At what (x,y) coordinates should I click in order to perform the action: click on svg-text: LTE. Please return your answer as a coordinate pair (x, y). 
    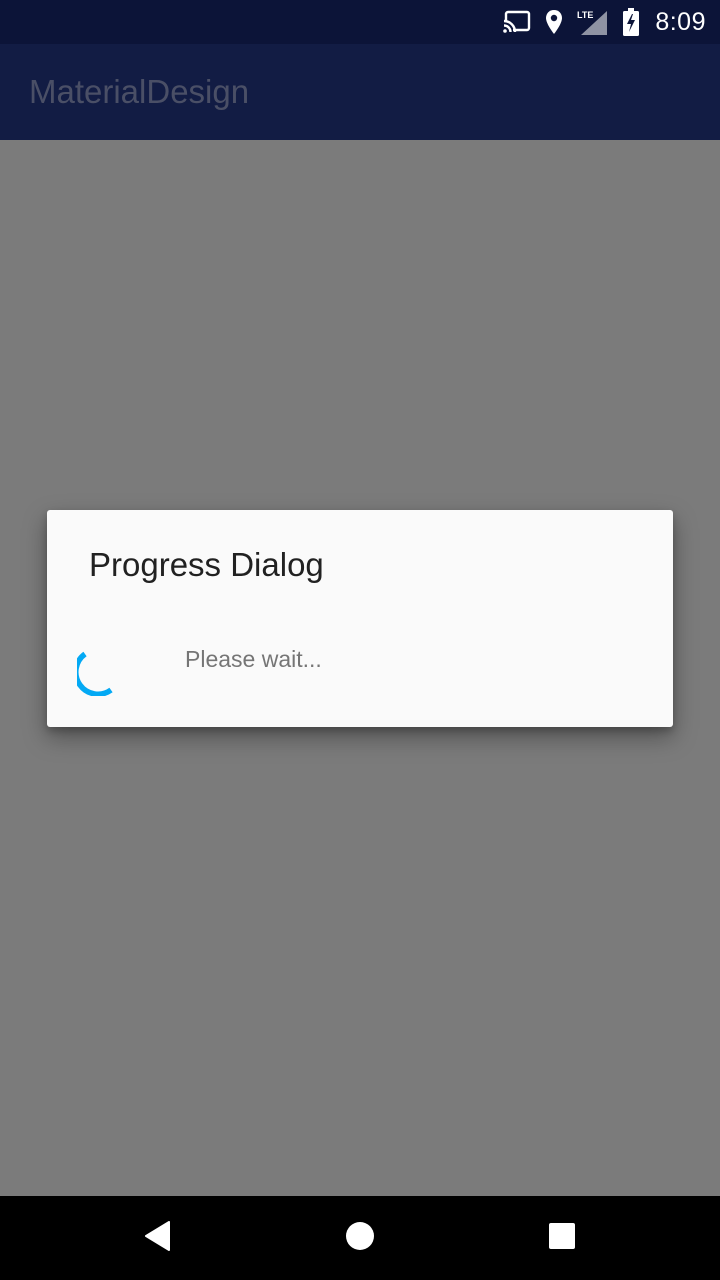
    Looking at the image, I should click on (585, 15).